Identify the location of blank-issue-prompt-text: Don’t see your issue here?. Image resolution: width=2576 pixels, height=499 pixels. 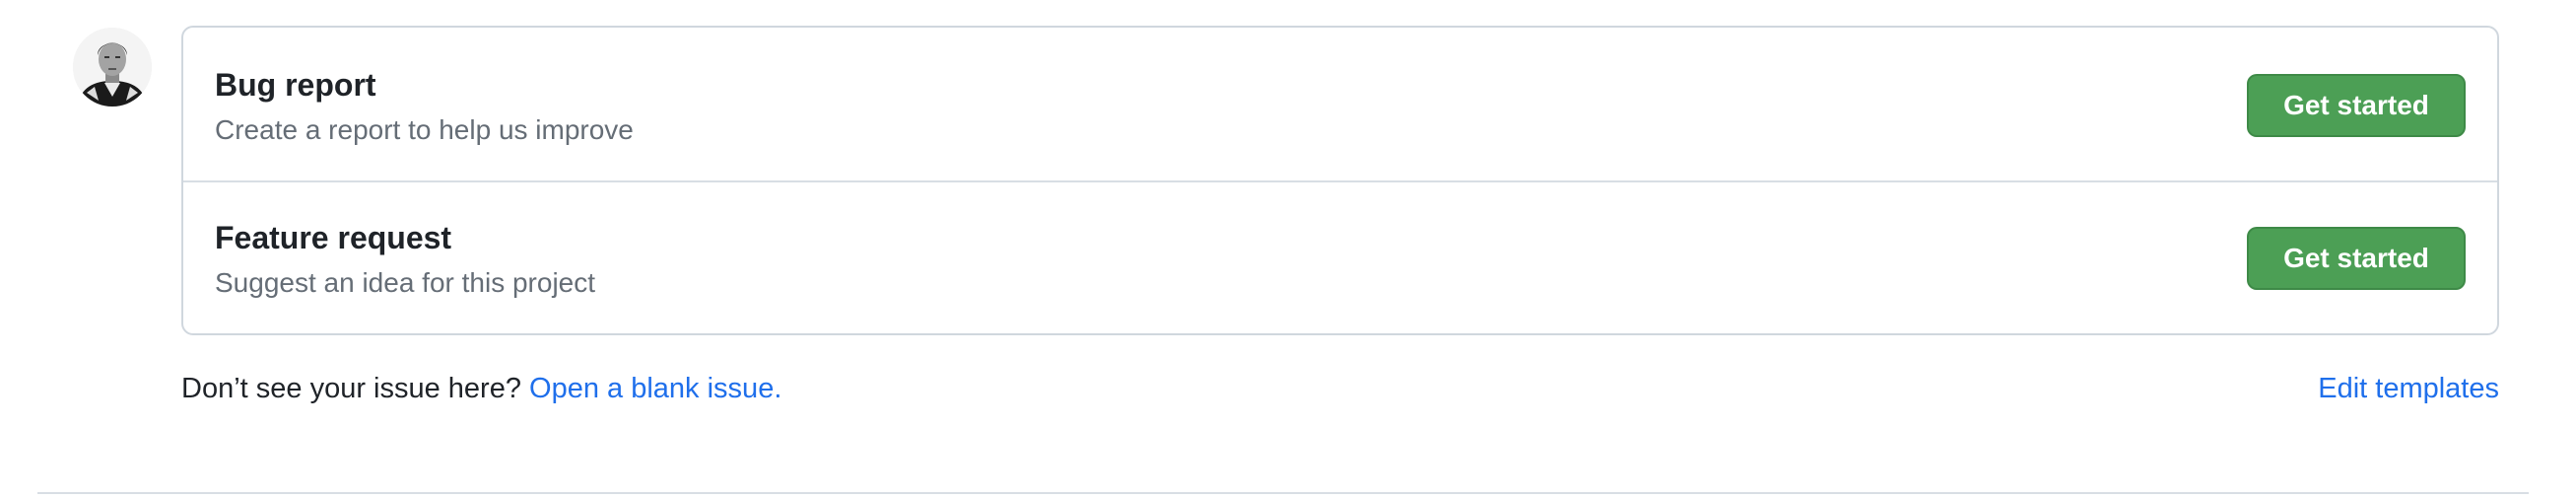
(351, 388).